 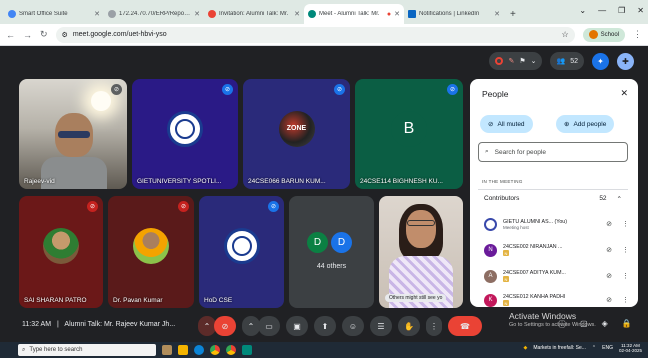 What do you see at coordinates (621, 10) in the screenshot?
I see `maximize-button: ❐` at bounding box center [621, 10].